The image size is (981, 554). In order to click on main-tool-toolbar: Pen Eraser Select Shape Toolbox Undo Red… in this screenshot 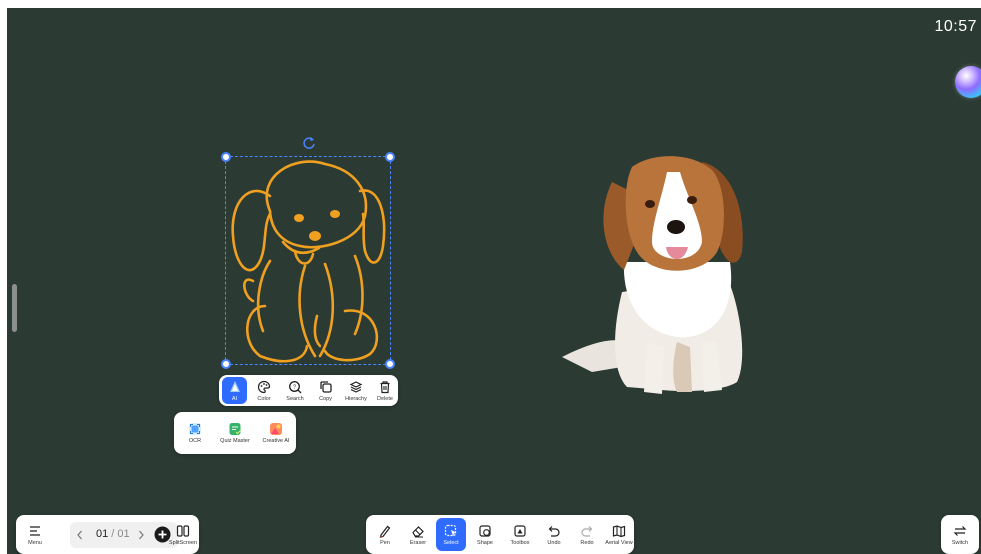, I will do `click(500, 534)`.